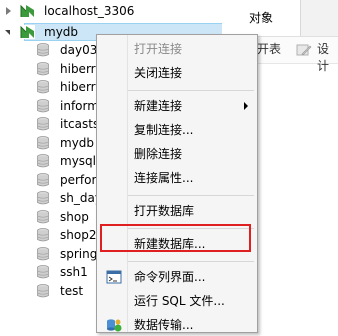 The width and height of the screenshot is (338, 336). Describe the element at coordinates (74, 217) in the screenshot. I see `database-label: shop` at that location.